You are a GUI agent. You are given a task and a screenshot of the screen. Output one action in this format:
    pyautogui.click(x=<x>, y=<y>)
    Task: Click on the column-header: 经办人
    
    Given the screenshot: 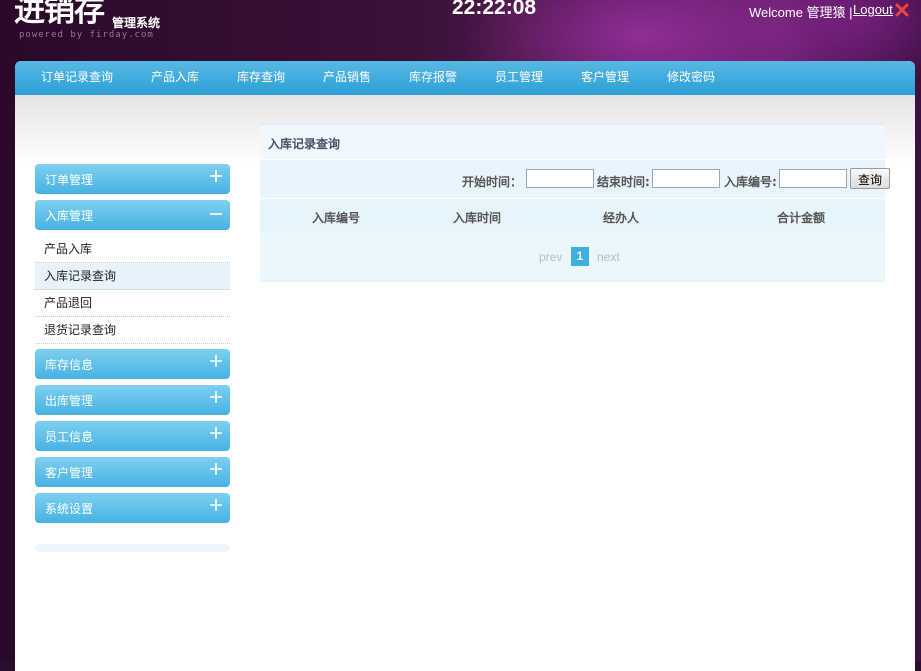 What is the action you would take?
    pyautogui.click(x=621, y=218)
    